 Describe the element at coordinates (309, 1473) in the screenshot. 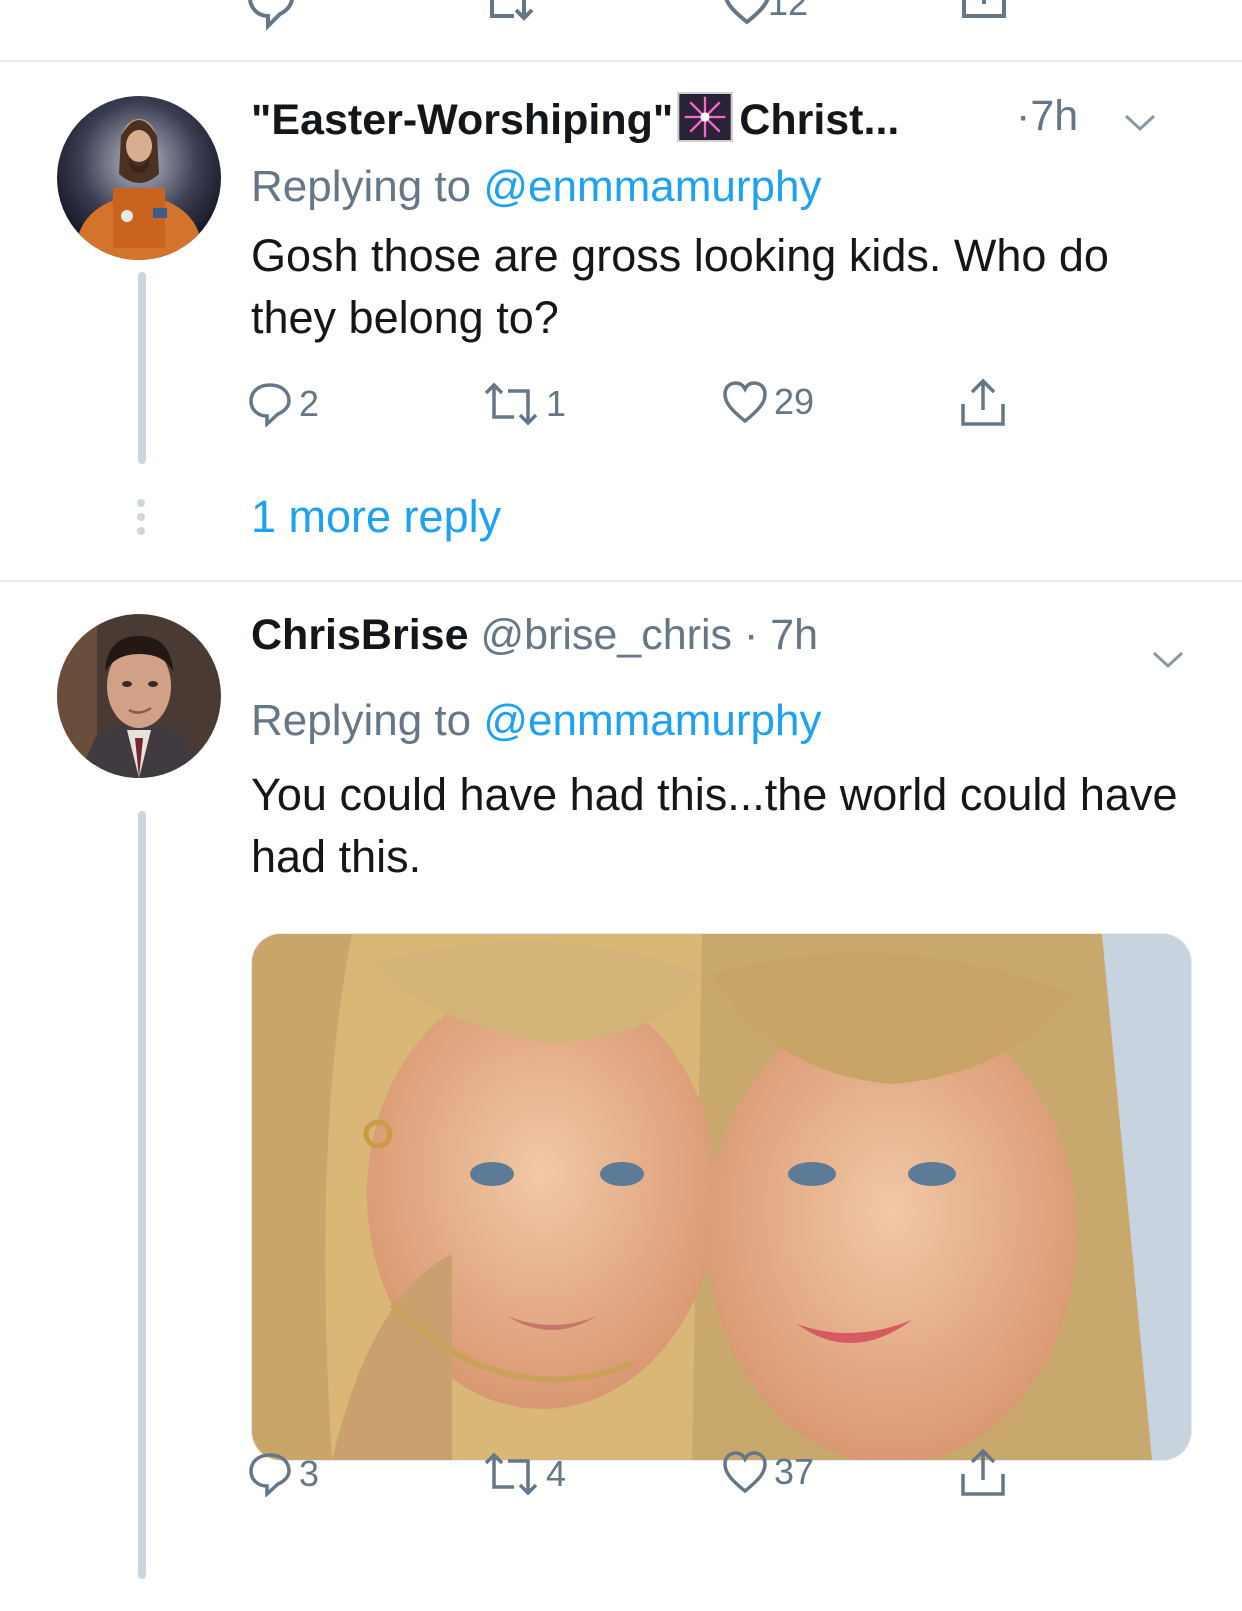

I see `reply-count: 3` at that location.